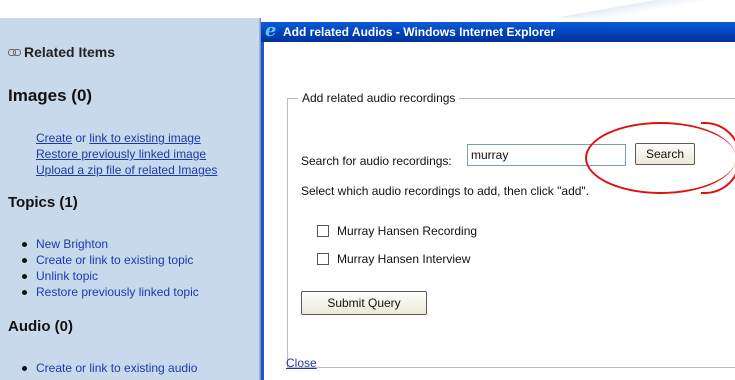  What do you see at coordinates (40, 326) in the screenshot?
I see `audio-section-title: Audio (0)` at bounding box center [40, 326].